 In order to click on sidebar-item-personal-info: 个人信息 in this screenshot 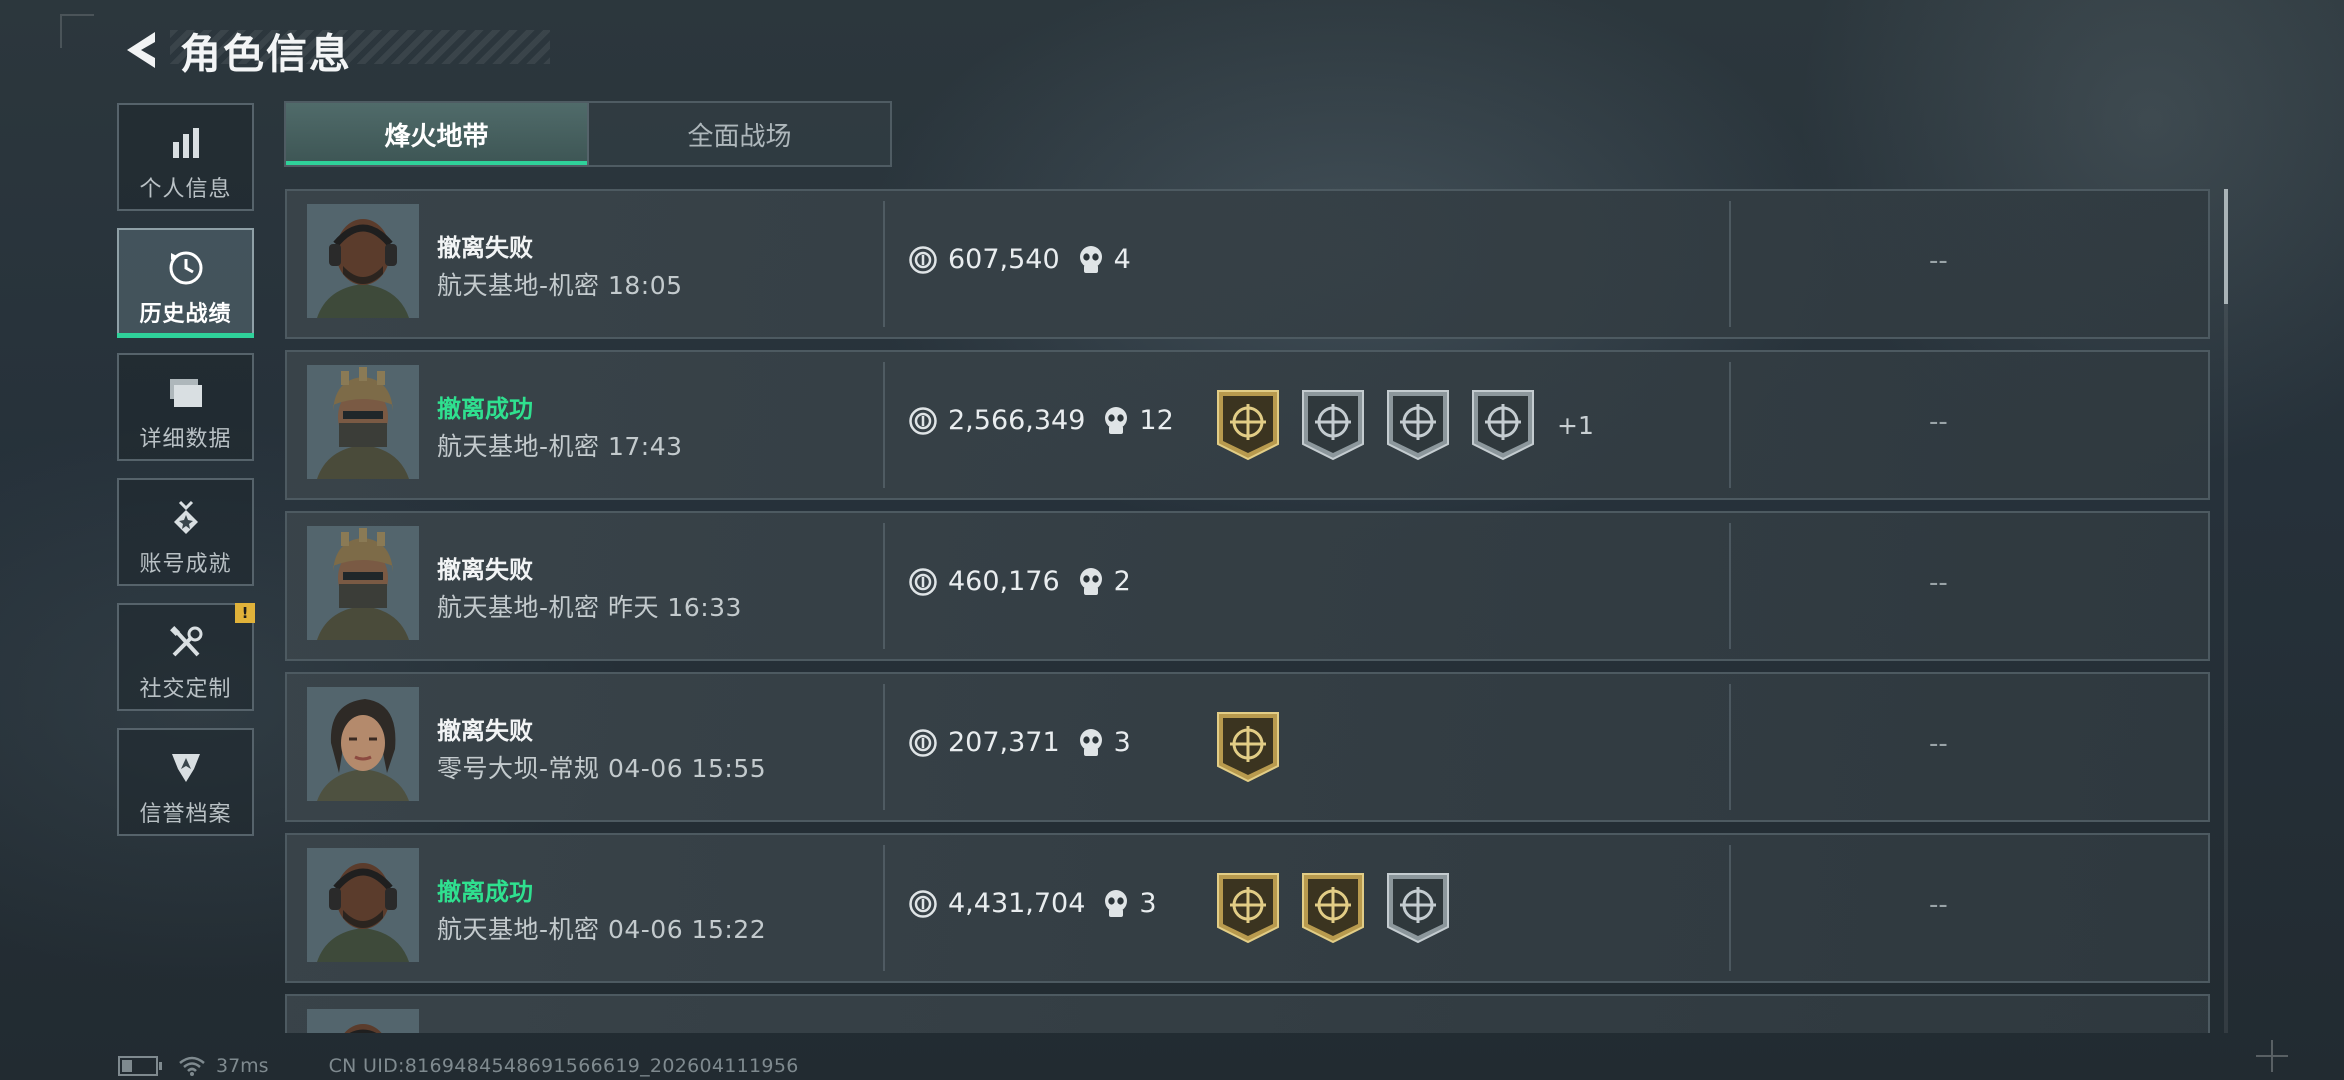, I will do `click(185, 157)`.